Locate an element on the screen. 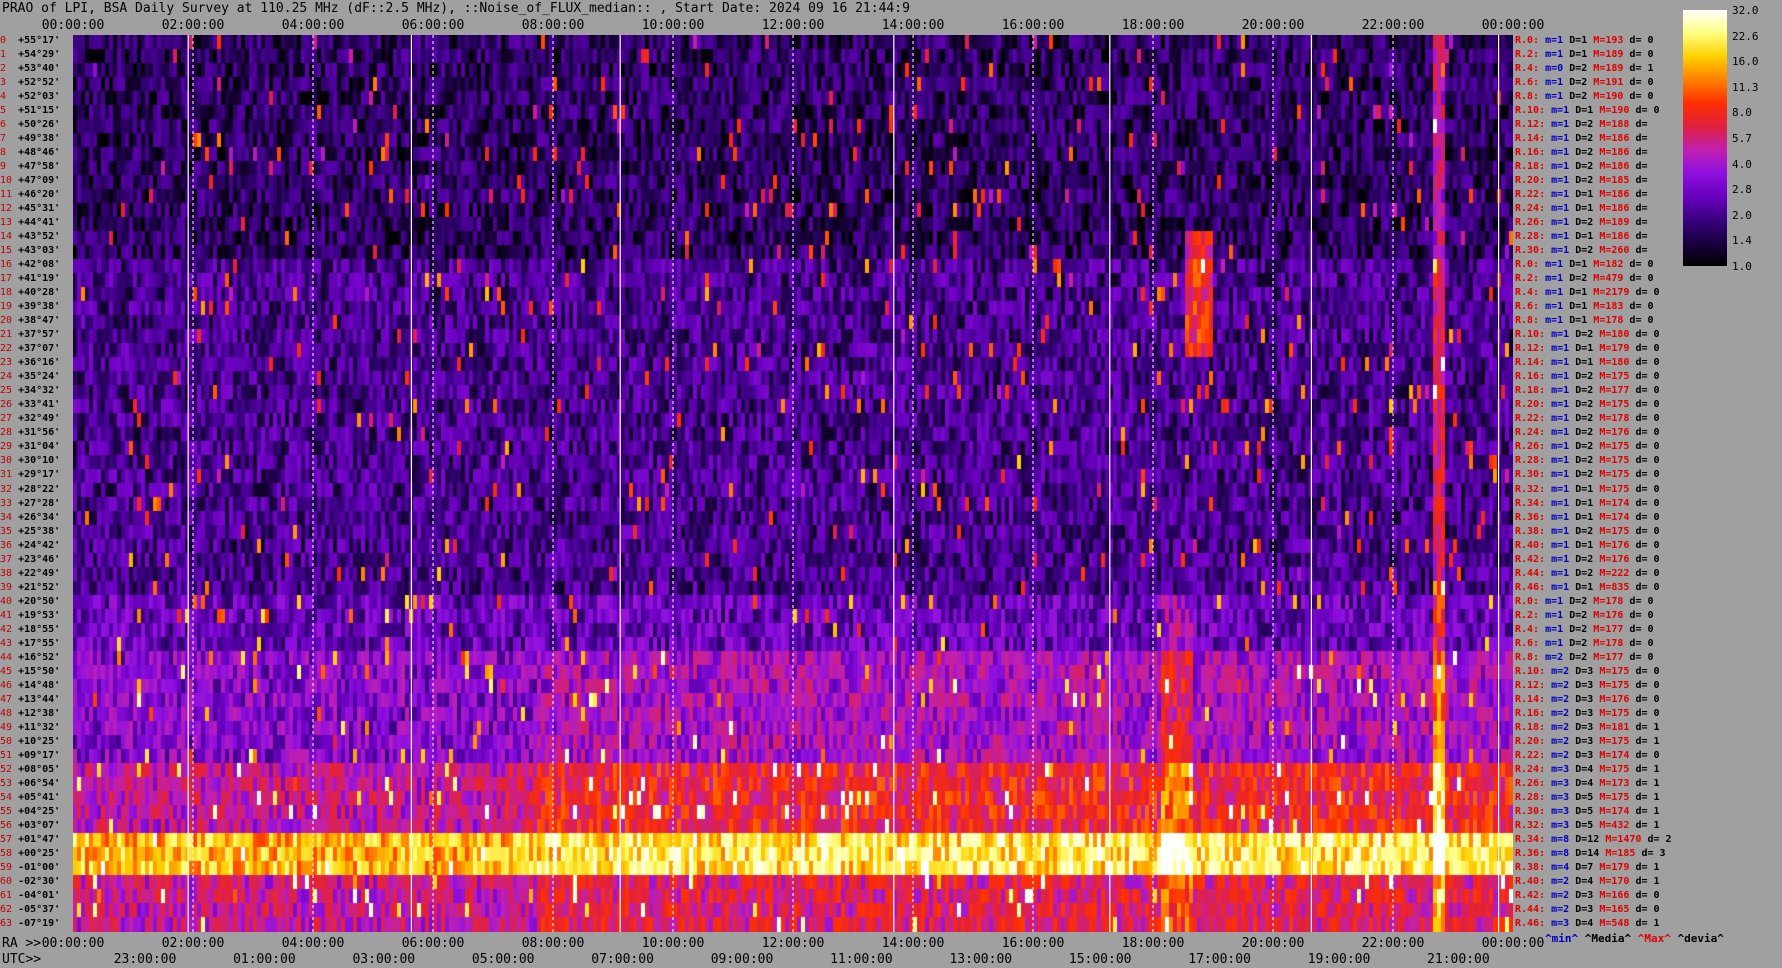  declination-row-label: 51 +09°17' is located at coordinates (30, 755).